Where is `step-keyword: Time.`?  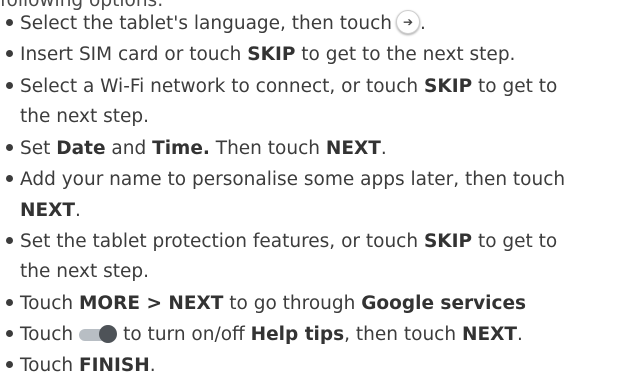 step-keyword: Time. is located at coordinates (181, 148).